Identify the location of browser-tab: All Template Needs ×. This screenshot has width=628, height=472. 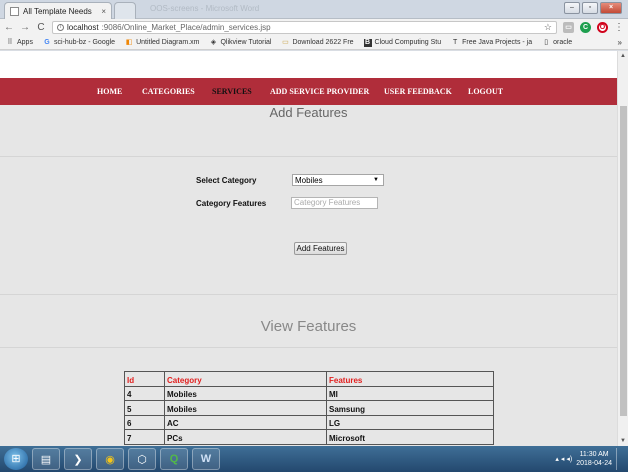
(58, 10).